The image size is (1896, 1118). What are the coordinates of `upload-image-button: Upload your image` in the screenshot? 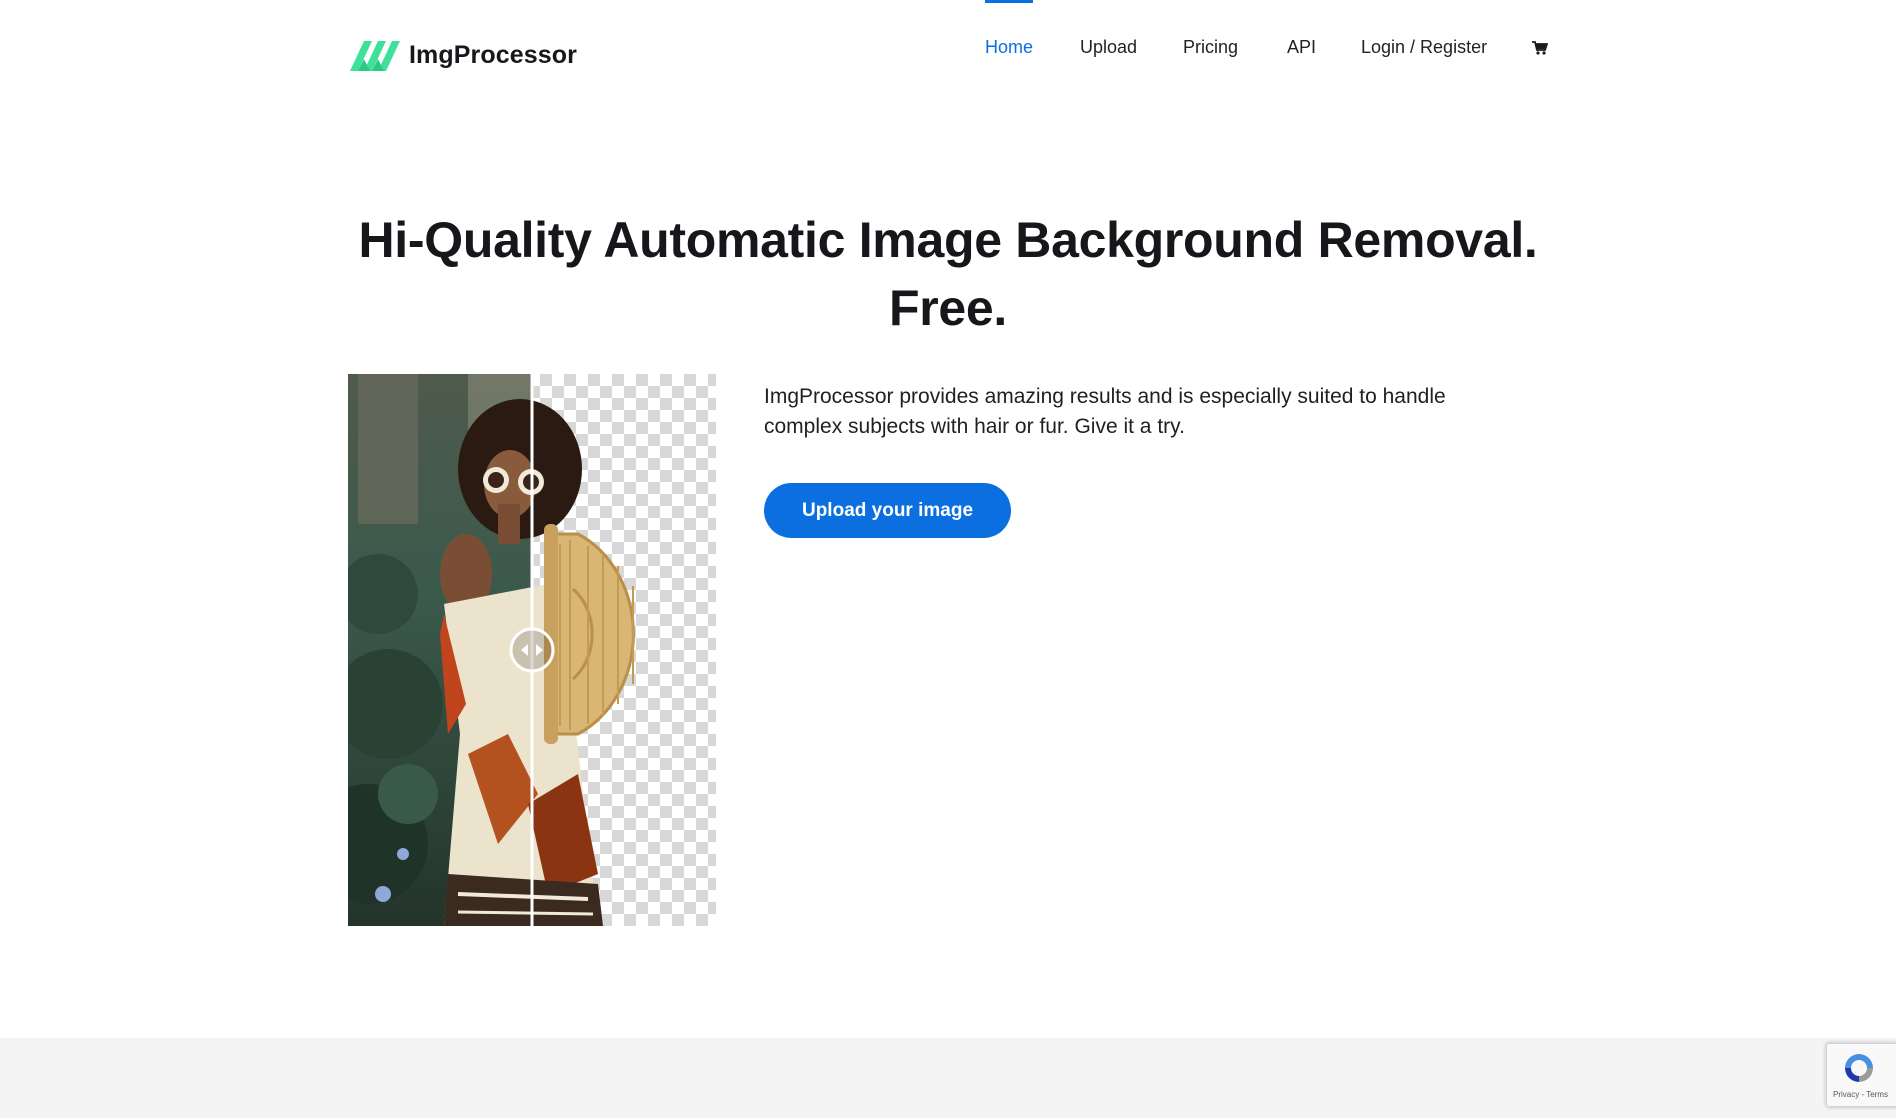 It's located at (887, 510).